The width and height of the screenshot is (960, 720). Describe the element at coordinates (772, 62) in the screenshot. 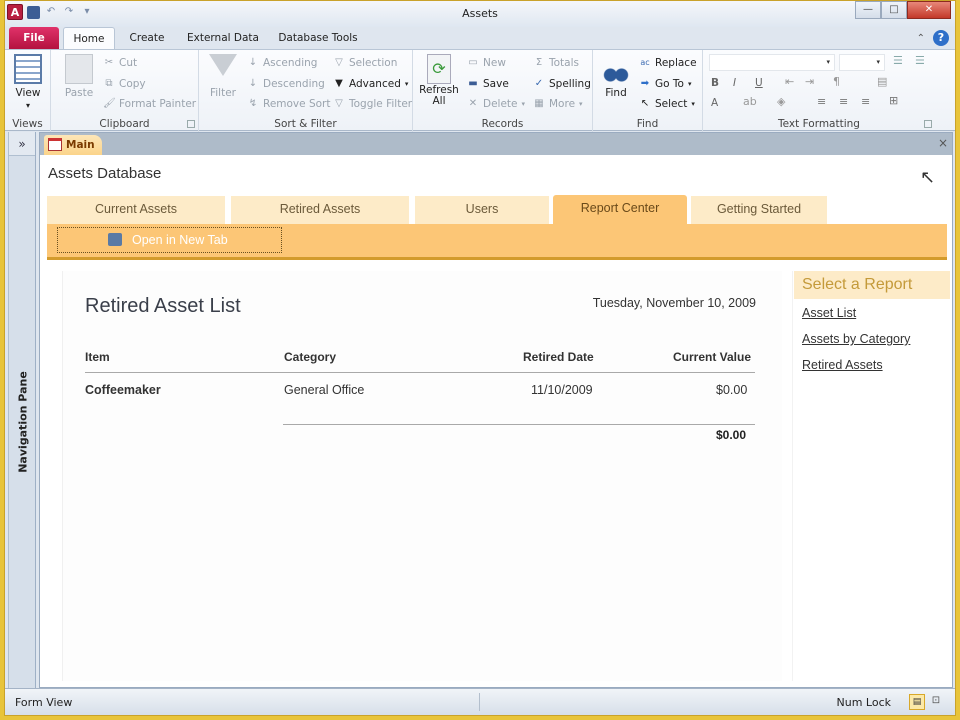

I see `font-name-dropdown: ▾` at that location.